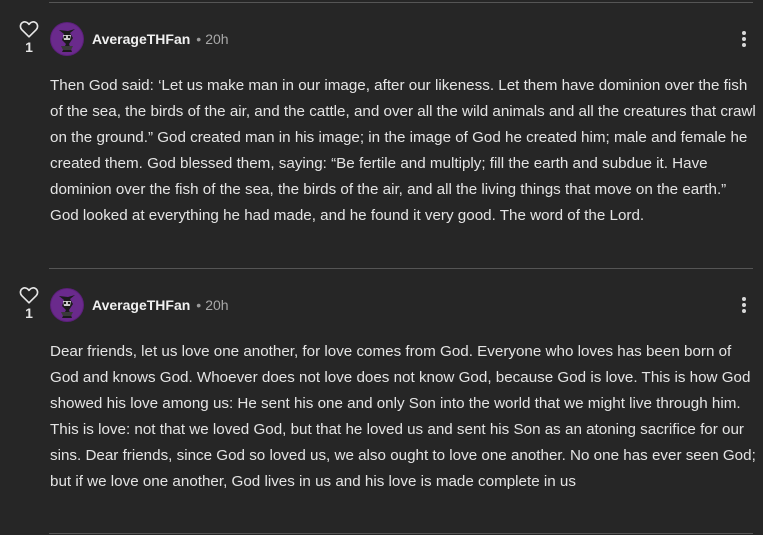  I want to click on top-divider, so click(401, 2).